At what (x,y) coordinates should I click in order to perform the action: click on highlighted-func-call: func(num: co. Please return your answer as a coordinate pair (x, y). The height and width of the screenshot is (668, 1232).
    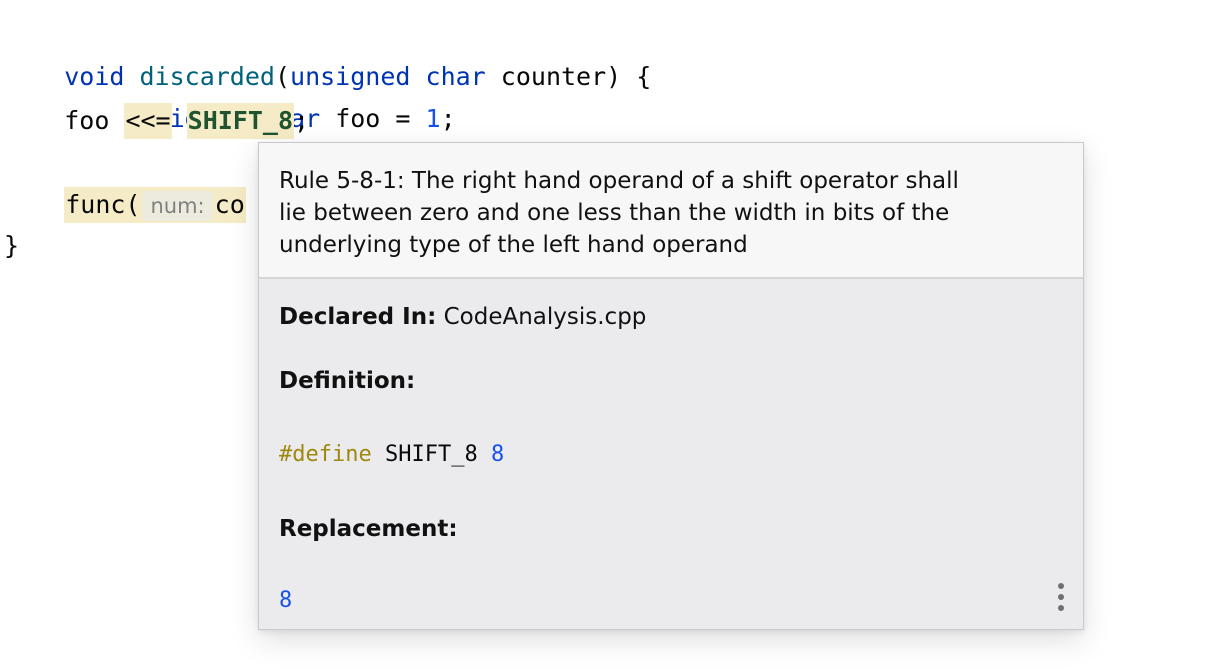
    Looking at the image, I should click on (155, 205).